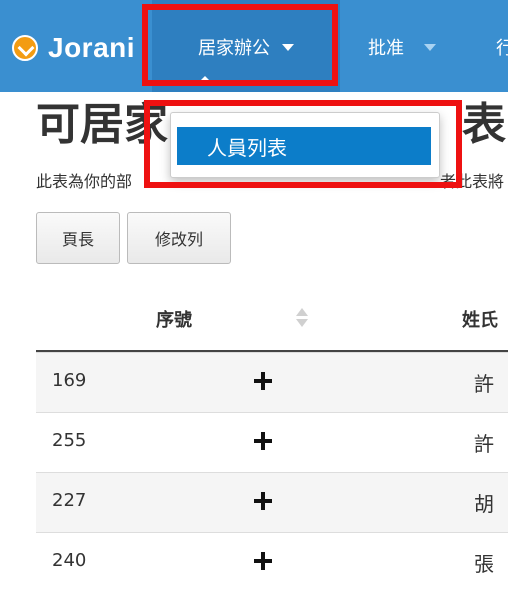 The width and height of the screenshot is (508, 594). I want to click on cell-id: 169, so click(69, 380).